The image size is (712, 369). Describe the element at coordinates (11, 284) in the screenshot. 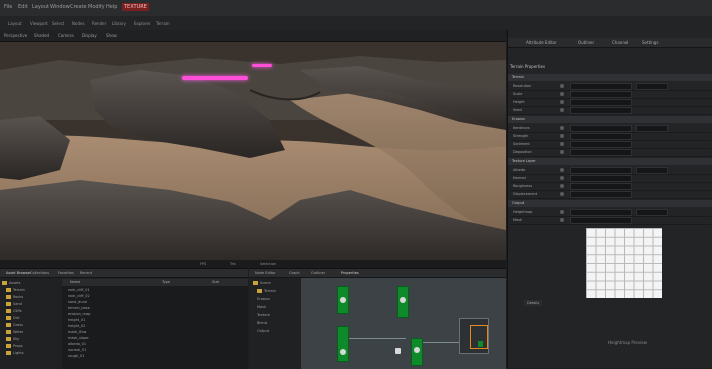

I see `folder-item: Assets` at that location.